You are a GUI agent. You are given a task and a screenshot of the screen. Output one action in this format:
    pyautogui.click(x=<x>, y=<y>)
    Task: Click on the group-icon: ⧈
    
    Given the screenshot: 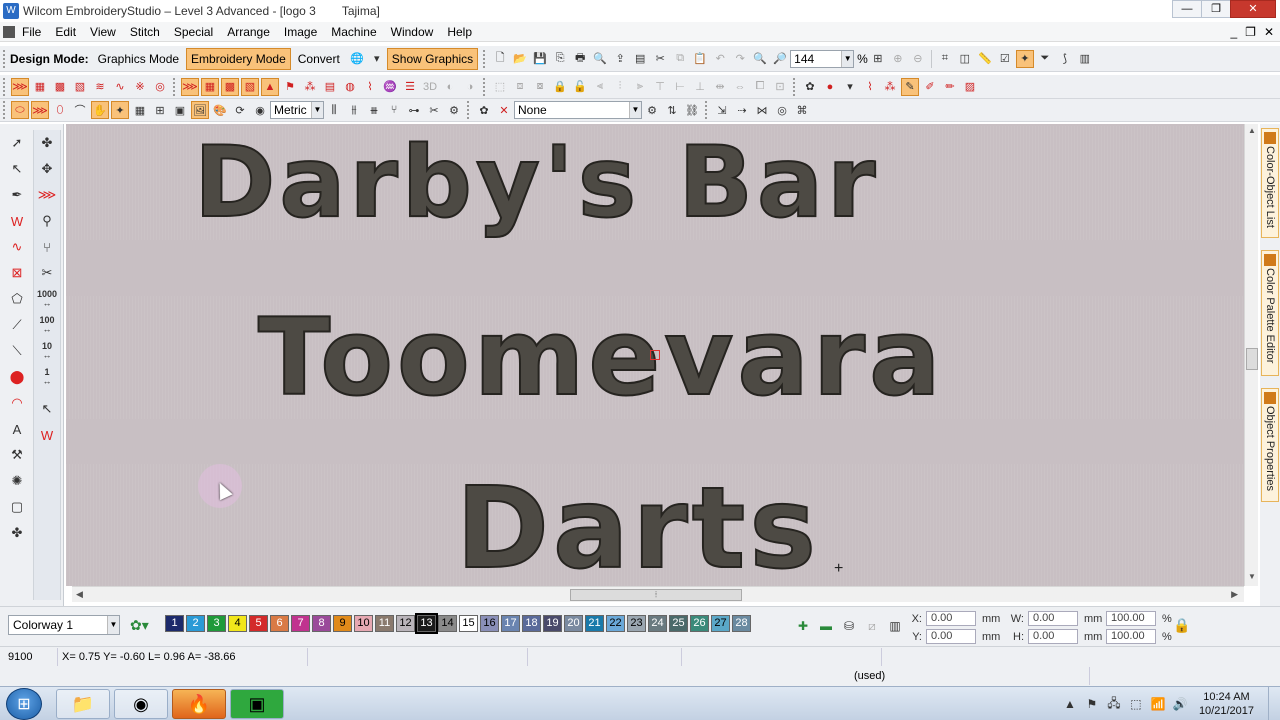 What is the action you would take?
    pyautogui.click(x=520, y=87)
    